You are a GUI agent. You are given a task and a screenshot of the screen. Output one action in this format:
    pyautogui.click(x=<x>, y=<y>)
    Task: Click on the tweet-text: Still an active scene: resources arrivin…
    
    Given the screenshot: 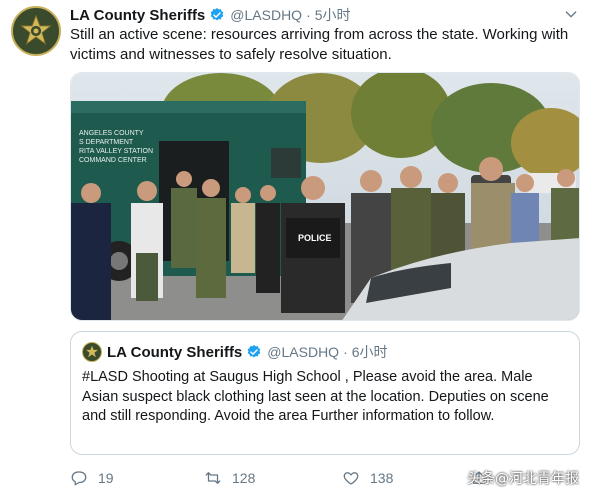 What is the action you would take?
    pyautogui.click(x=319, y=44)
    